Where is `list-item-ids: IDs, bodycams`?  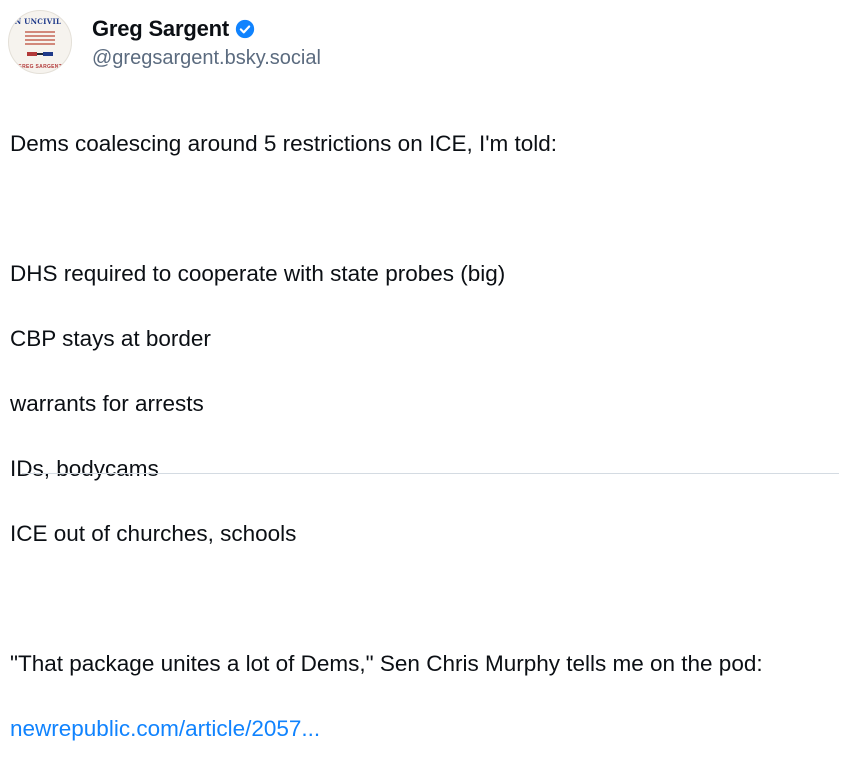
list-item-ids: IDs, bodycams is located at coordinates (84, 468).